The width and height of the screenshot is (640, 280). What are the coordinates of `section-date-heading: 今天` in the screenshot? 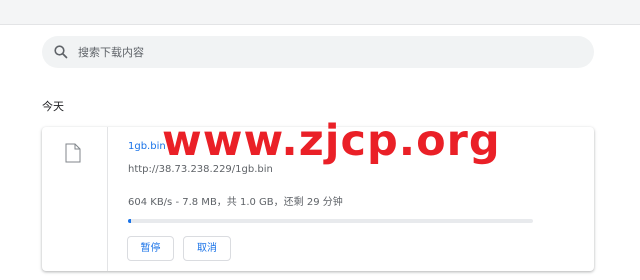 It's located at (53, 106).